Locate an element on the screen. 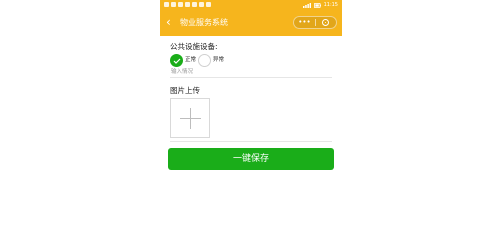  radio-unchecked-icon is located at coordinates (204, 60).